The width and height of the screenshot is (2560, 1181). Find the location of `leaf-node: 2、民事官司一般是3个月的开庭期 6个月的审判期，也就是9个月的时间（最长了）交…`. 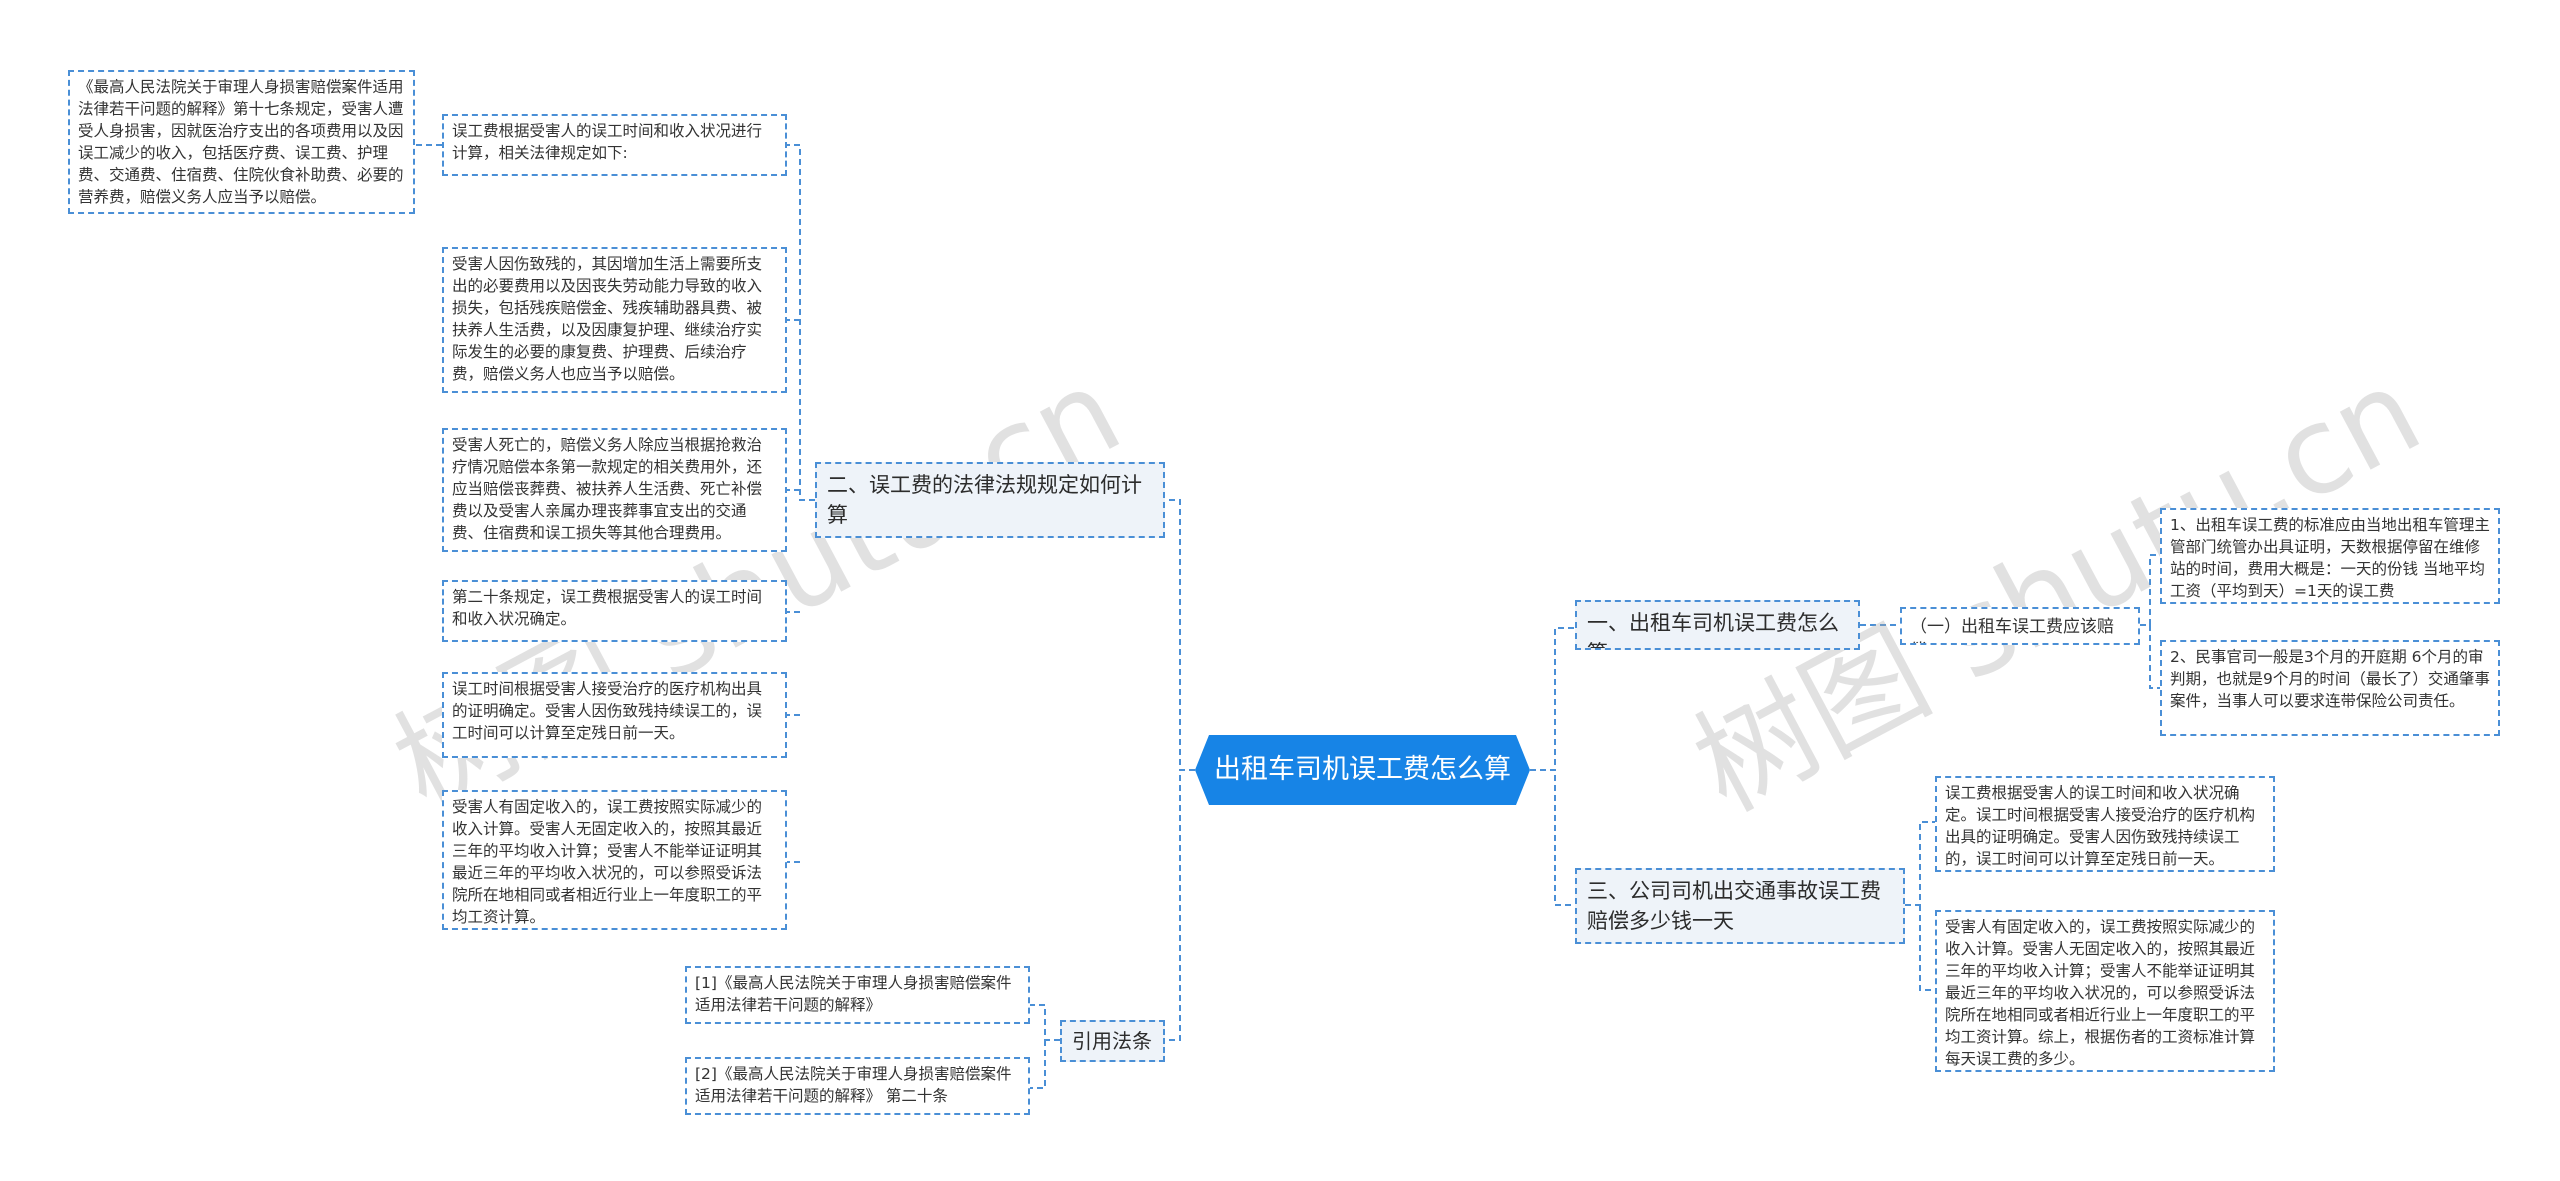

leaf-node: 2、民事官司一般是3个月的开庭期 6个月的审判期，也就是9个月的时间（最长了）交… is located at coordinates (2330, 688).